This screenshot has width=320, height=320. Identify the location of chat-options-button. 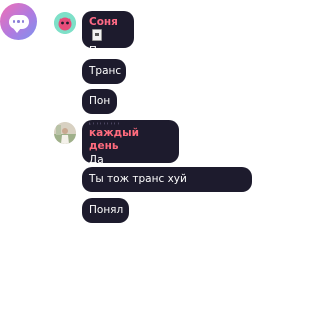
(18, 21).